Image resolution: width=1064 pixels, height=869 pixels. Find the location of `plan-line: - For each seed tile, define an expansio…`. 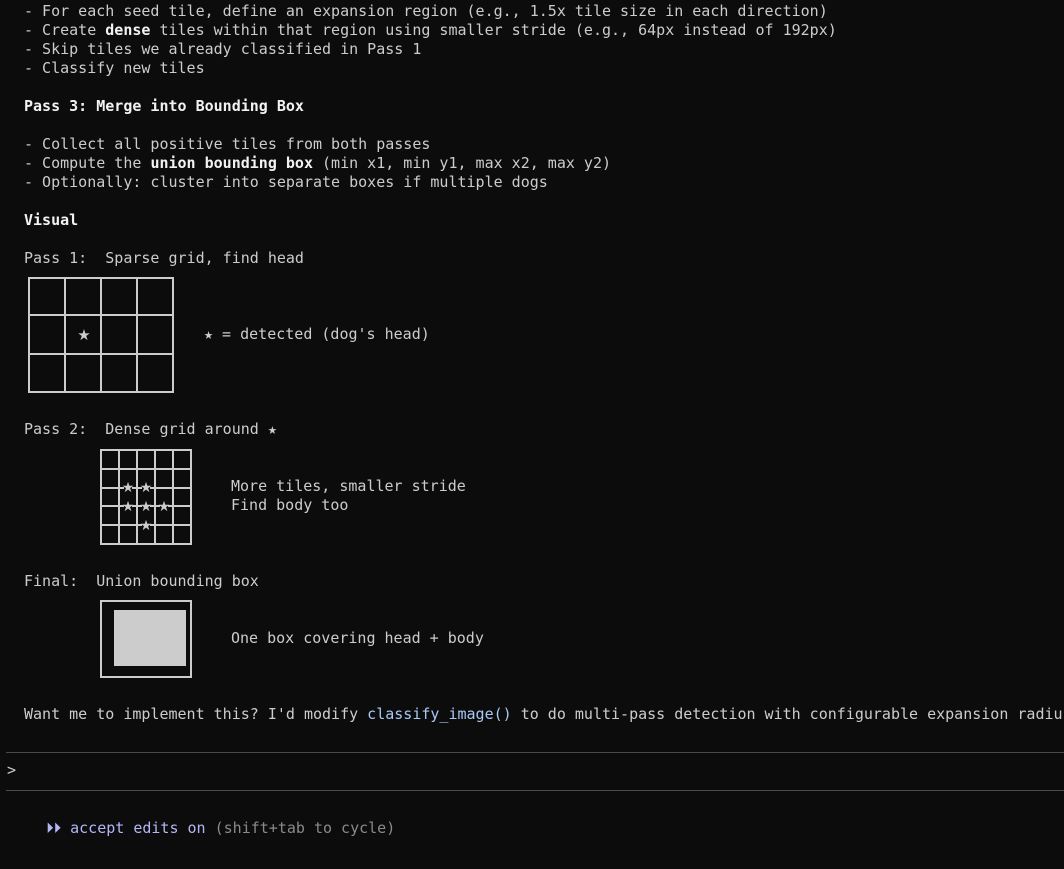

plan-line: - For each seed tile, define an expansio… is located at coordinates (426, 11).